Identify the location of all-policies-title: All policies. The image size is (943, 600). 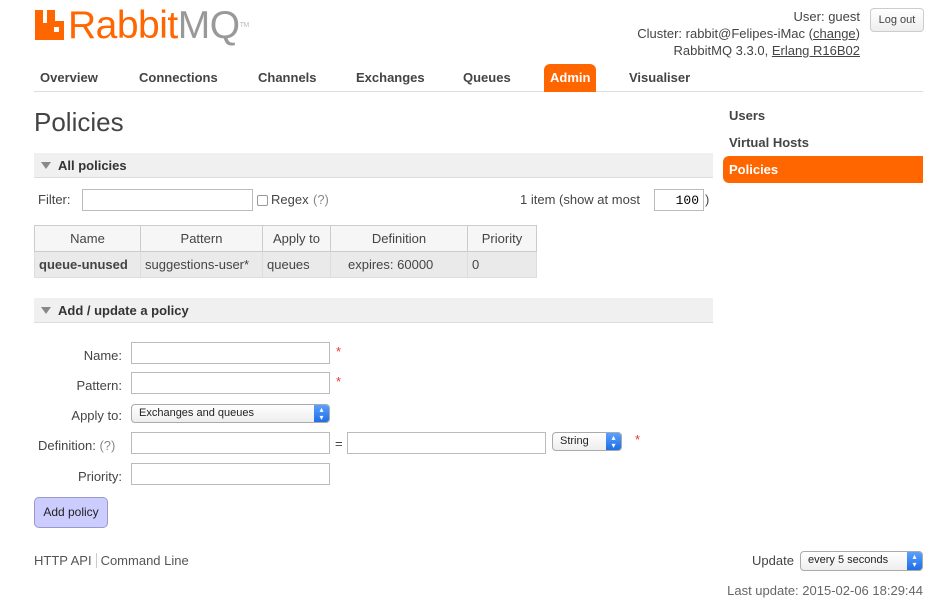
(92, 165).